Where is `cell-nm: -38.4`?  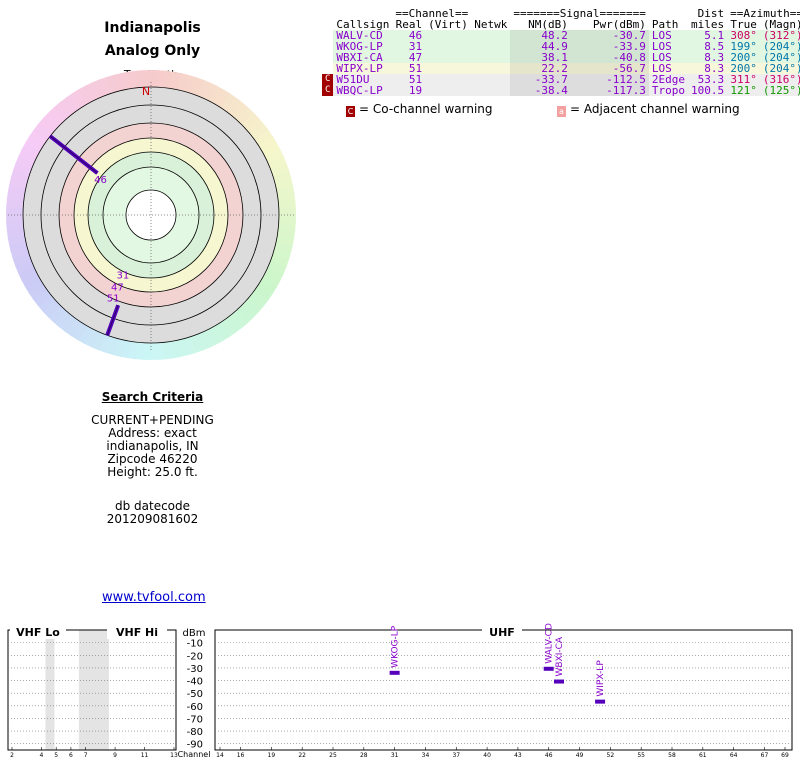
cell-nm: -38.4 is located at coordinates (540, 90).